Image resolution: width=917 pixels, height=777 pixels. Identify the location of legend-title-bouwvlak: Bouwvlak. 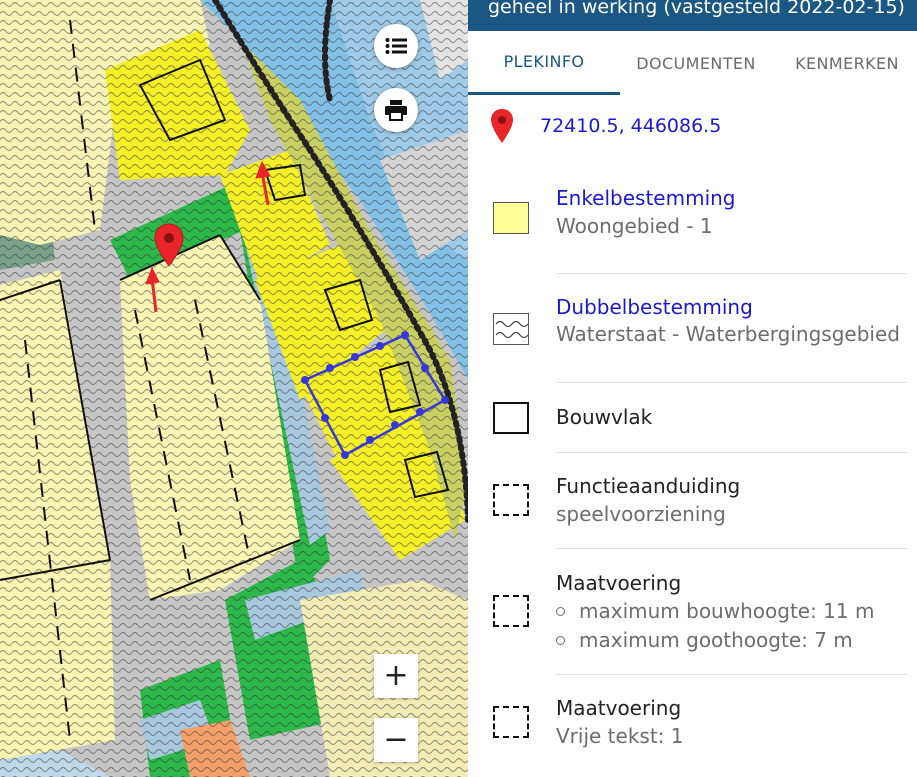
(604, 417).